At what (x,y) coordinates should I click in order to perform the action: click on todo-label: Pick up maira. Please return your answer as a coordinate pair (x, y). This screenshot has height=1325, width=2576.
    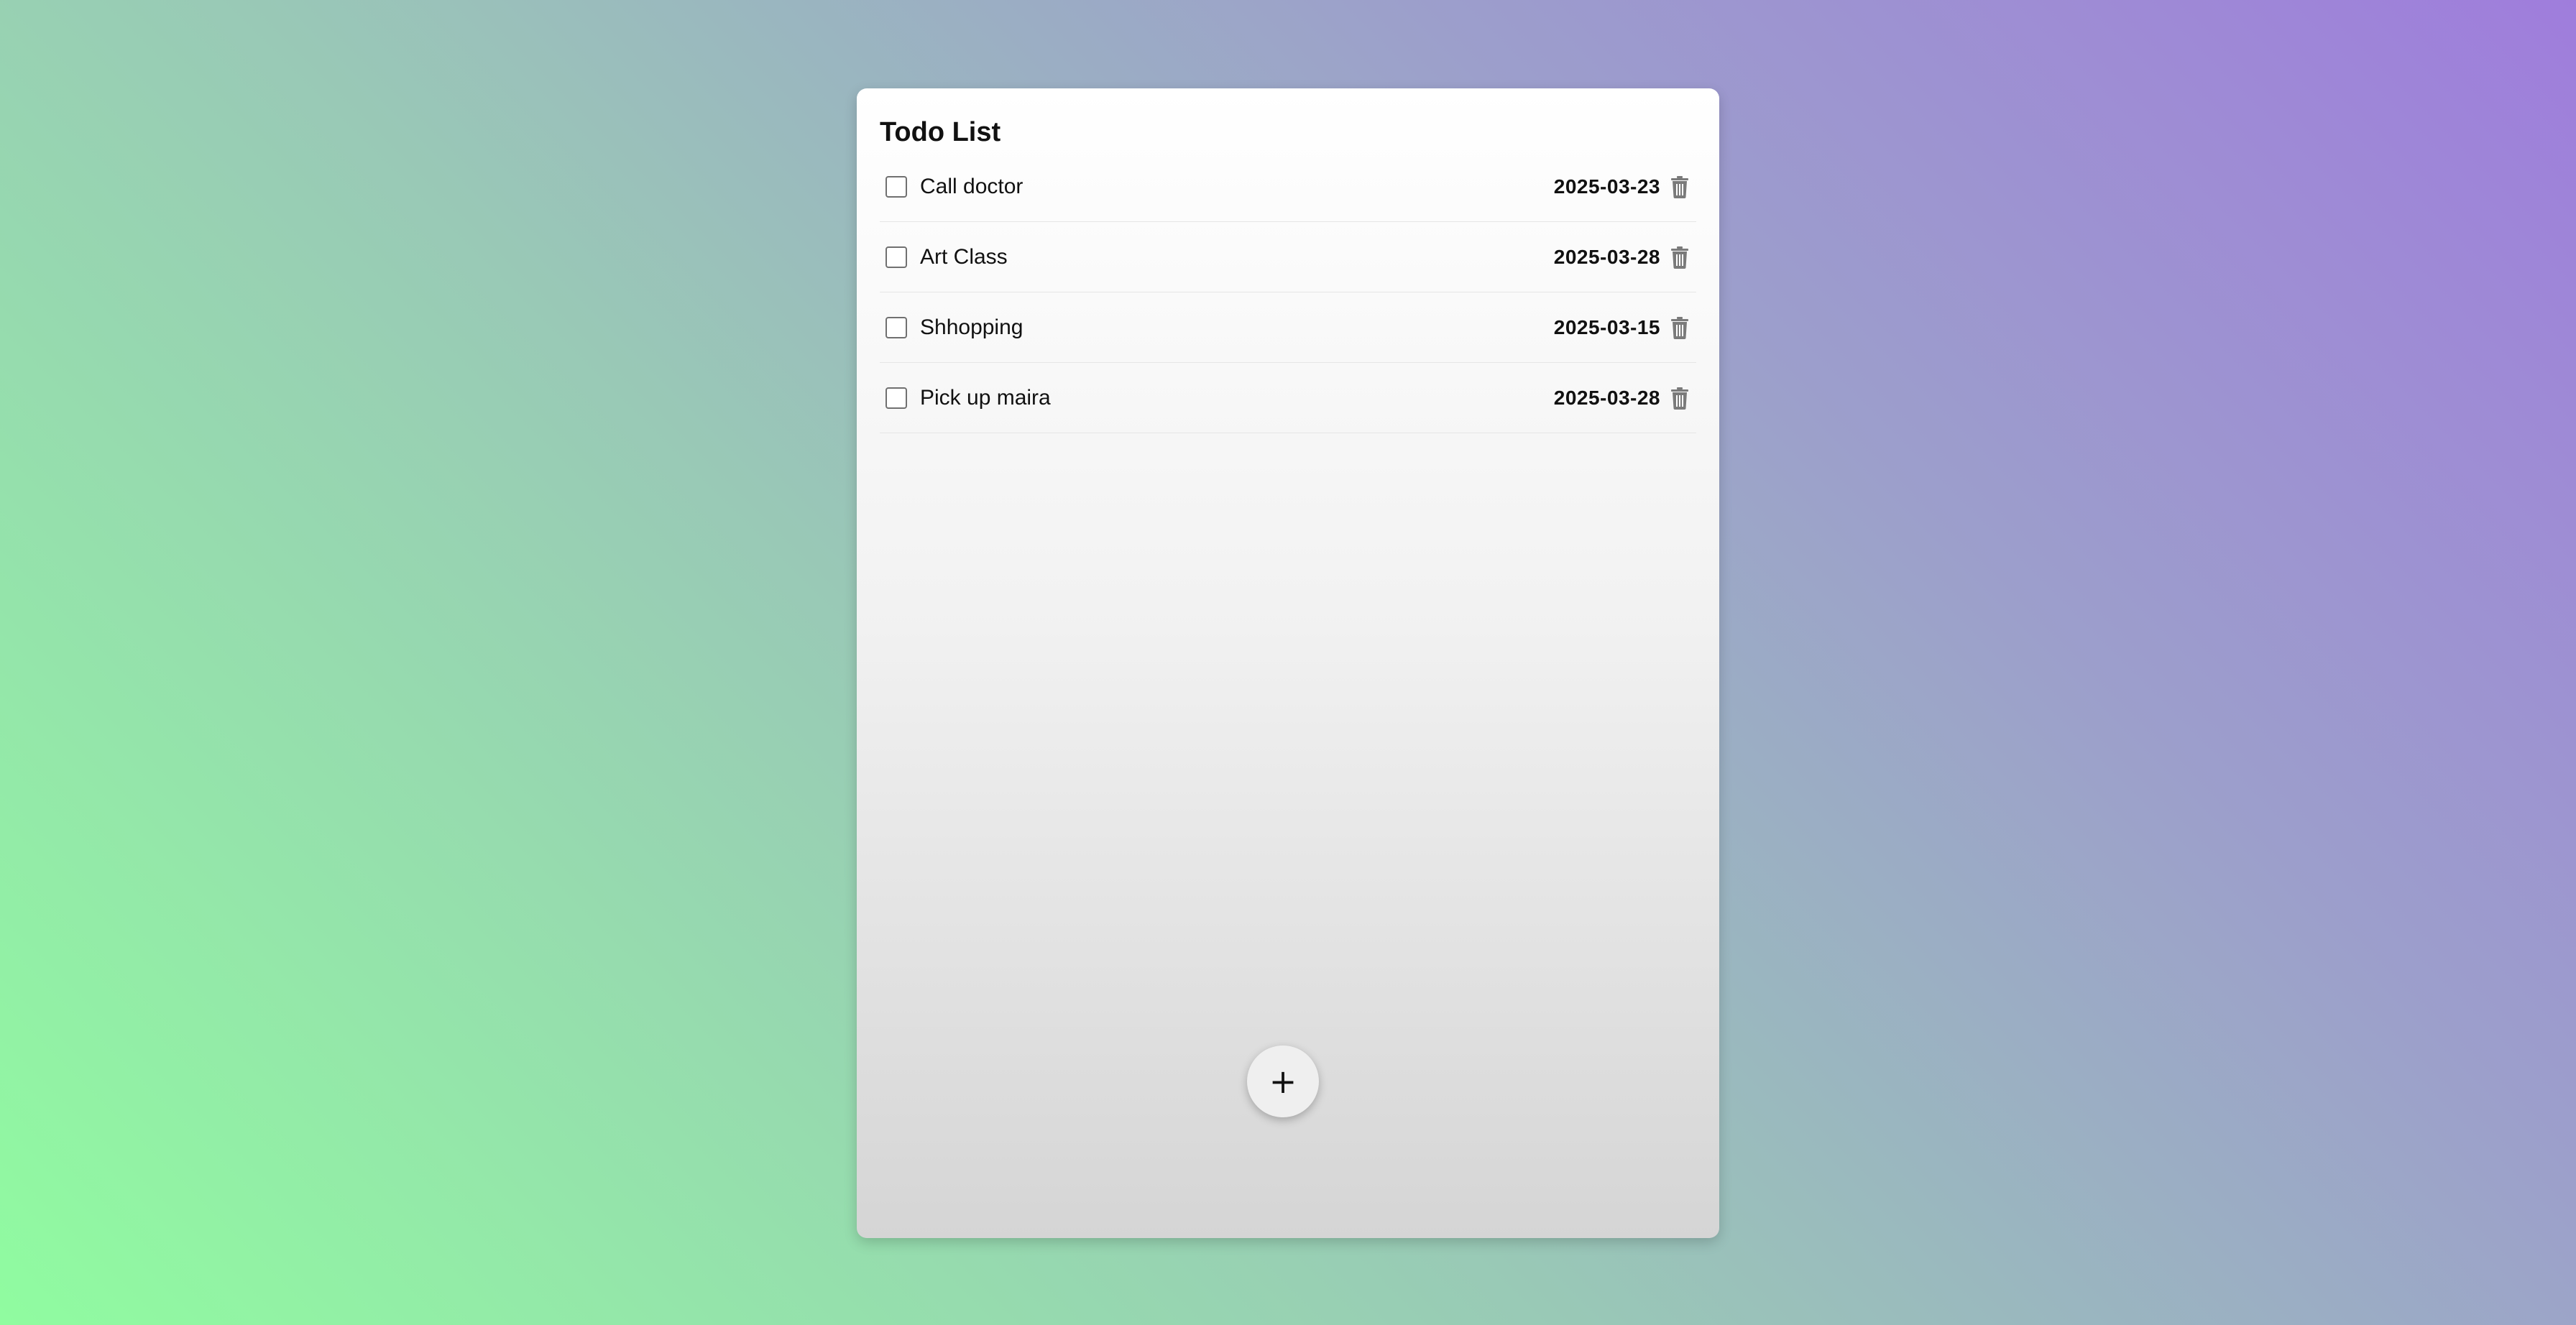
    Looking at the image, I should click on (985, 398).